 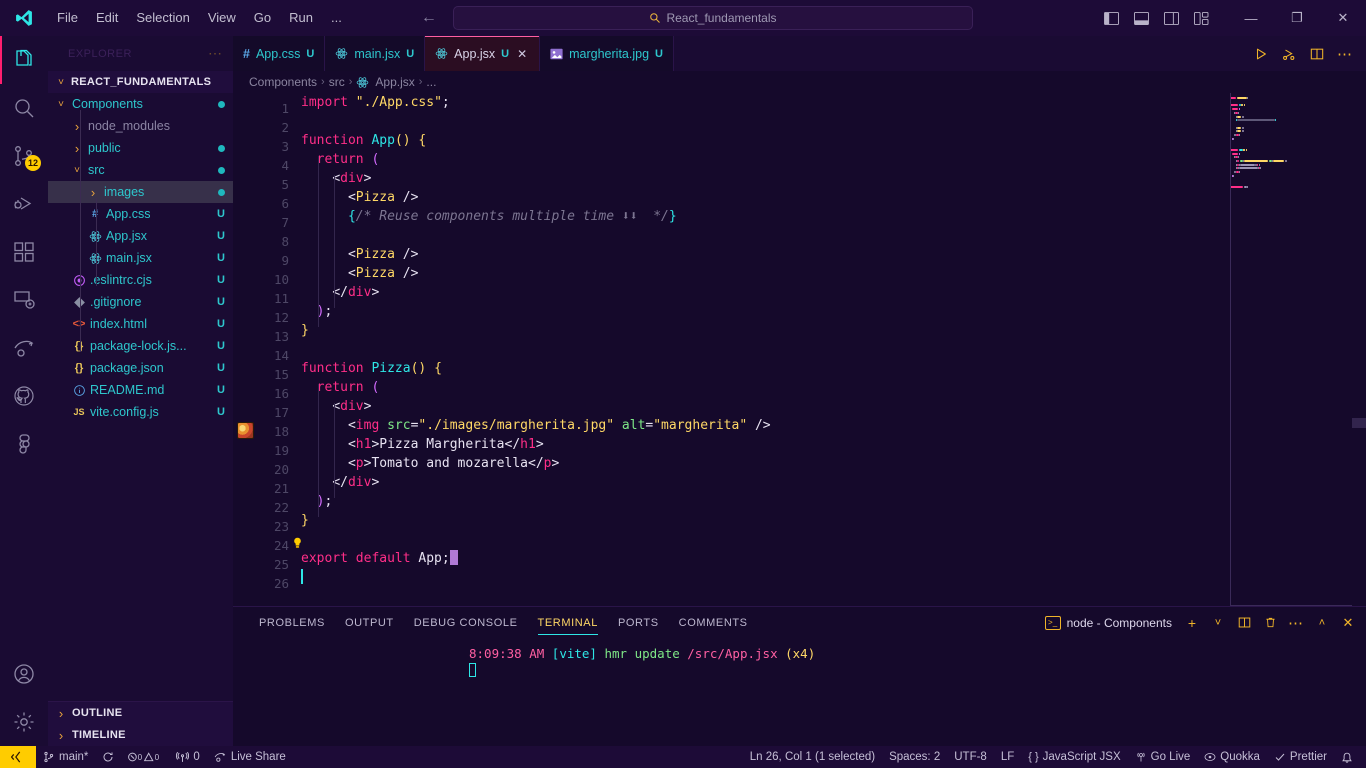 What do you see at coordinates (1289, 54) in the screenshot?
I see `debug-alt-icon` at bounding box center [1289, 54].